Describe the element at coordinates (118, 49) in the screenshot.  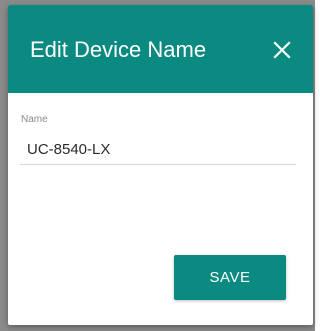
I see `dialog-title: Edit Device Name` at that location.